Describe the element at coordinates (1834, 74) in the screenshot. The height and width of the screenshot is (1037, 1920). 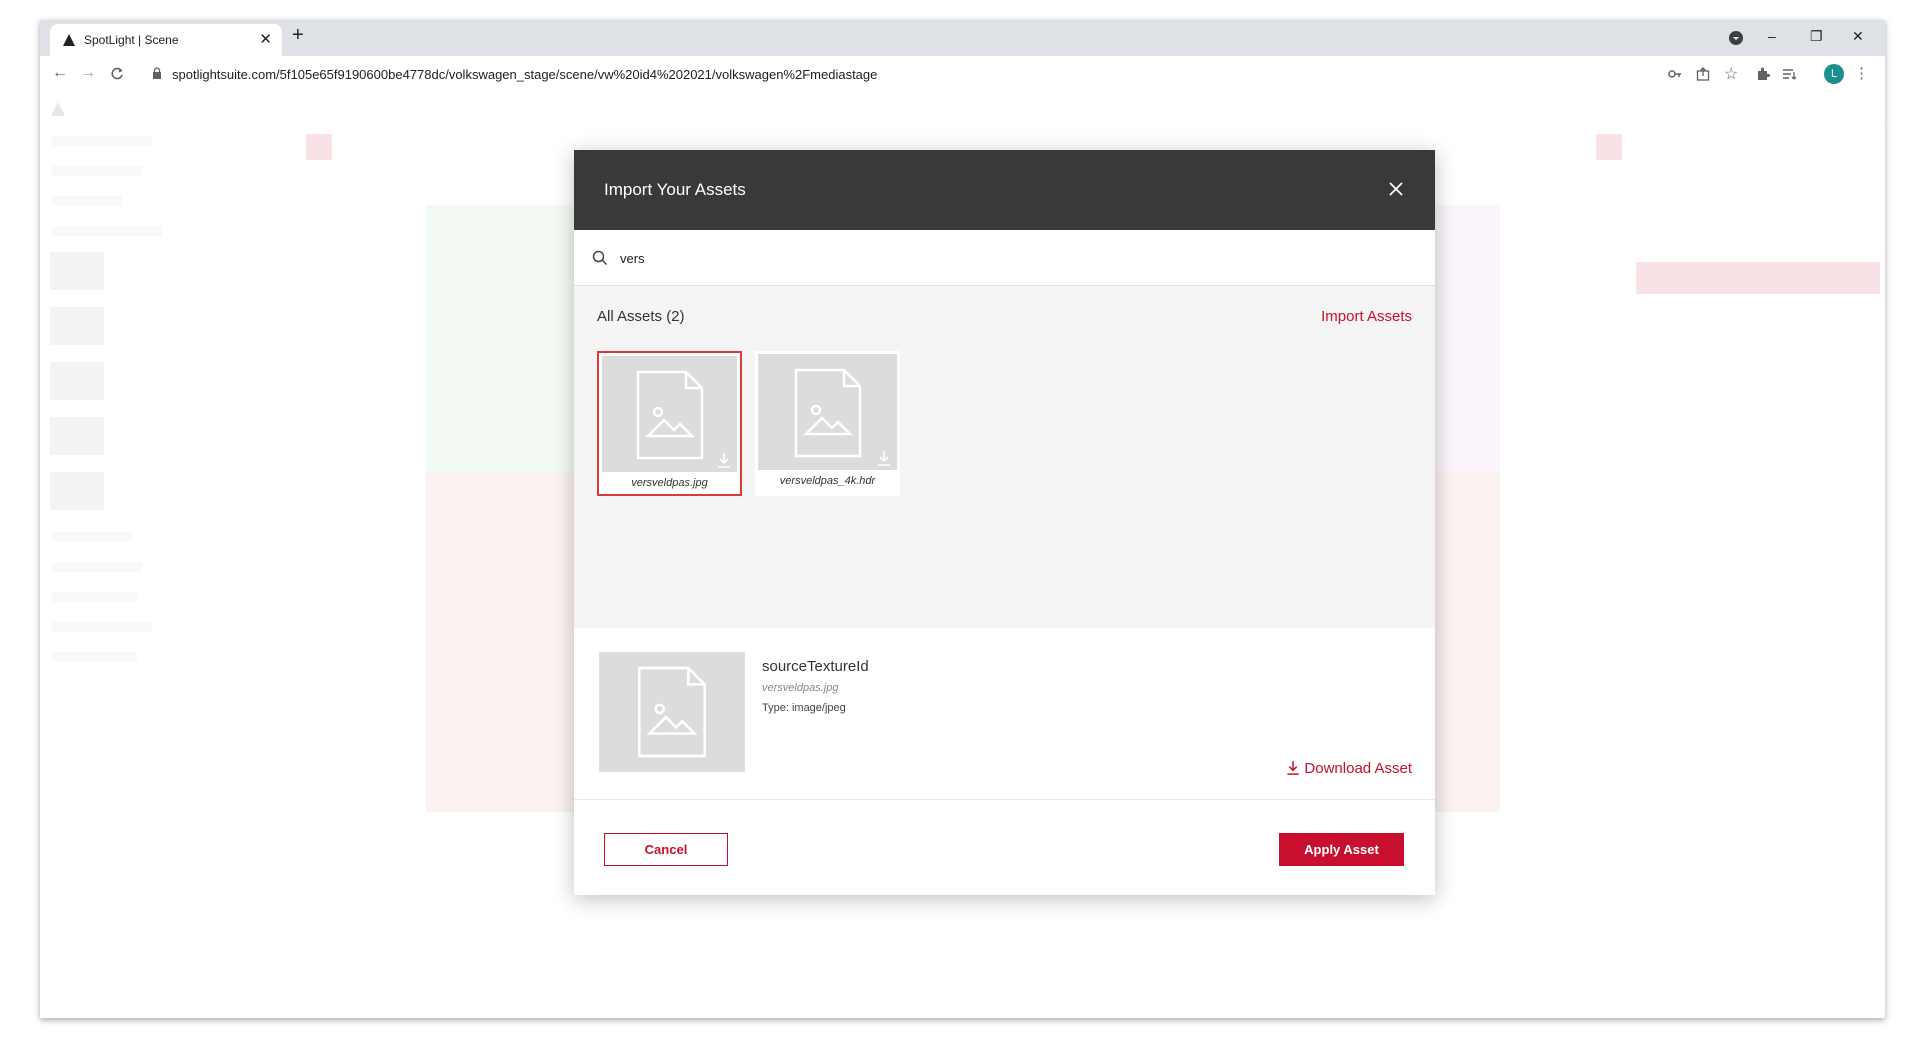
I see `profile-avatar: L` at that location.